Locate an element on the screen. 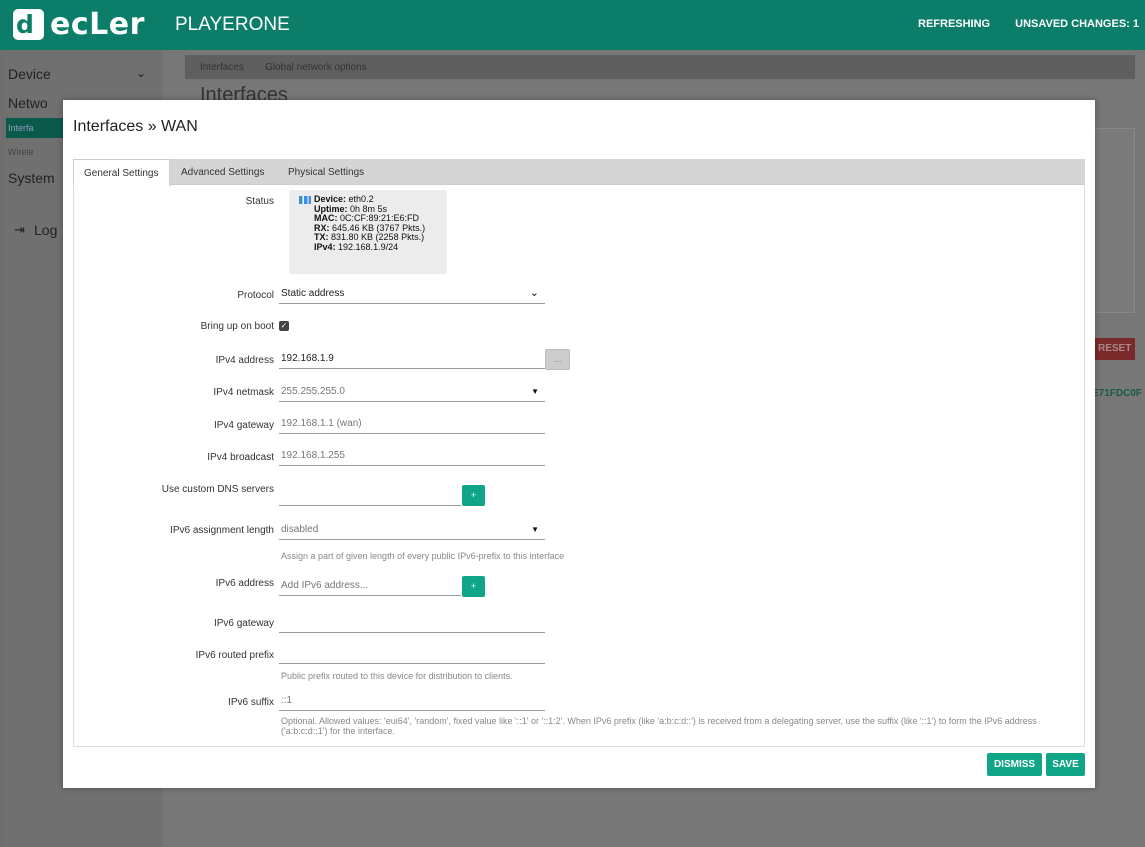 The height and width of the screenshot is (847, 1145). refreshing-indicator: REFRESHING is located at coordinates (954, 24).